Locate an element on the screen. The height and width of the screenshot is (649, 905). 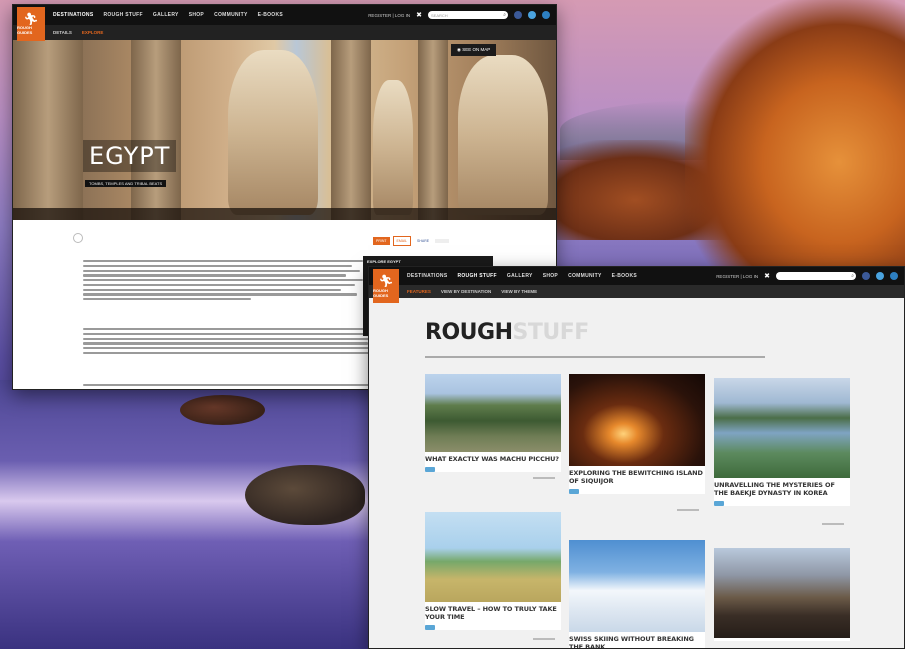
subnav-view-by-theme: VIEW BY THEME is located at coordinates (519, 291).